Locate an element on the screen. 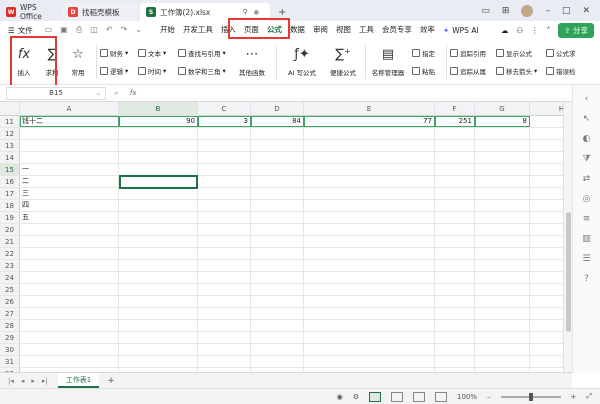  row-header: 17 is located at coordinates (10, 193).